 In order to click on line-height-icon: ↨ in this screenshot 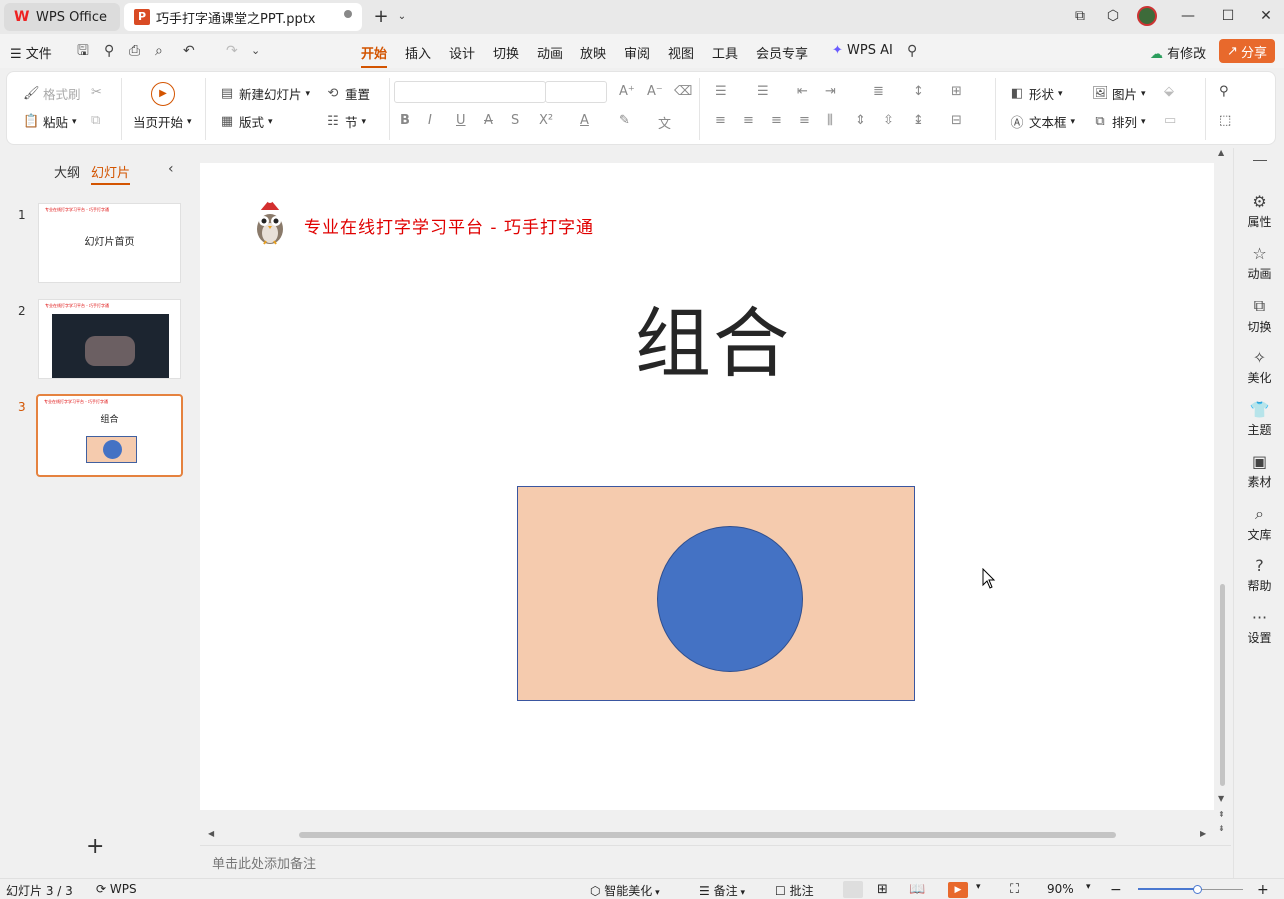, I will do `click(918, 120)`.